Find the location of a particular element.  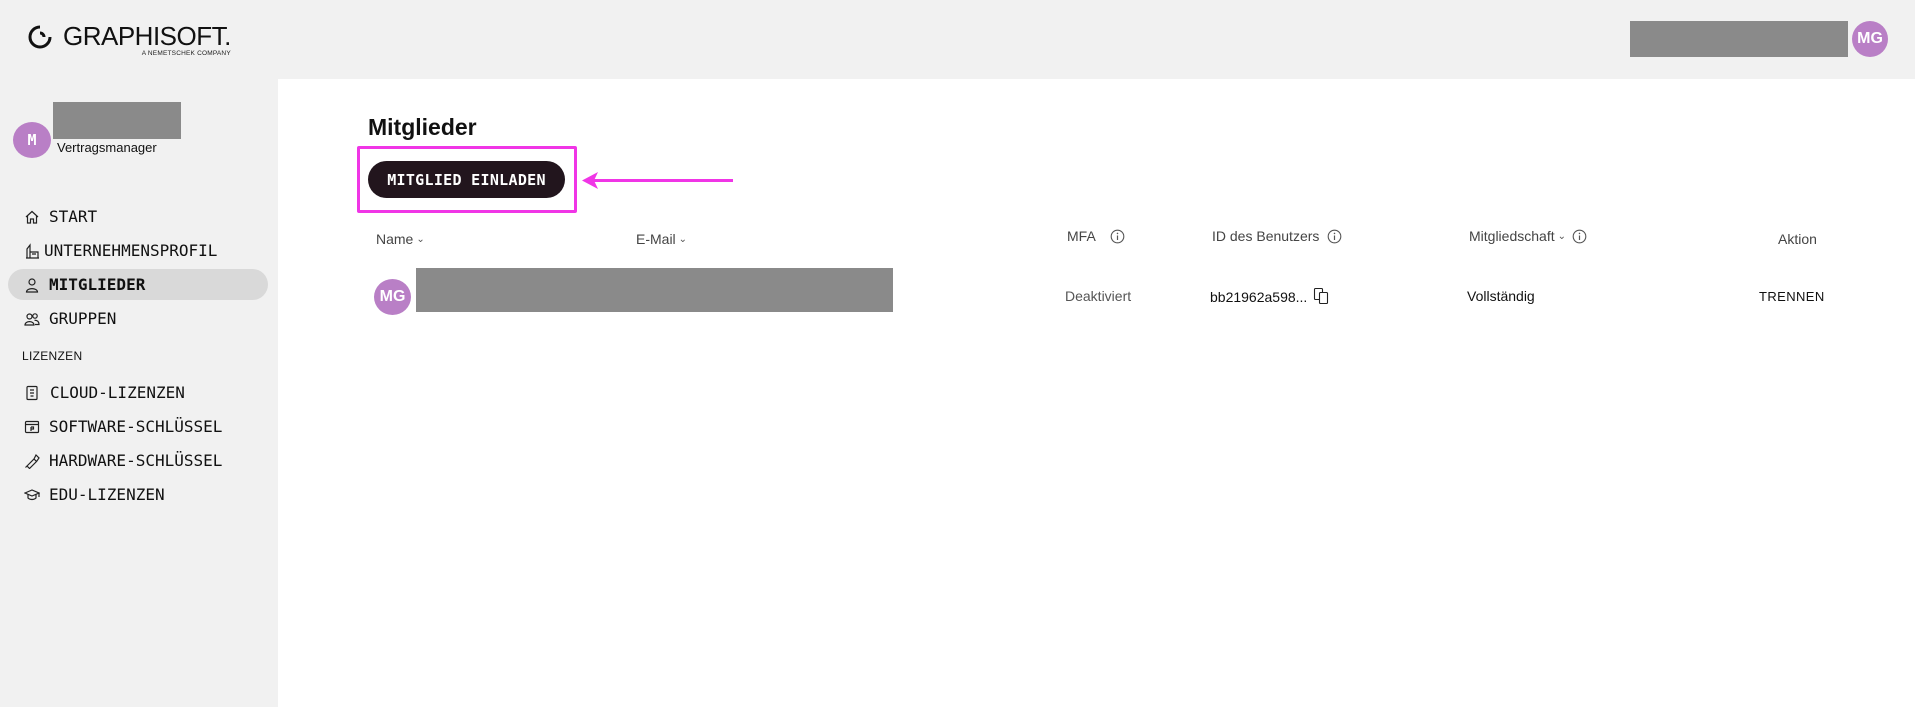

column-header-label: E-Mail is located at coordinates (656, 239).